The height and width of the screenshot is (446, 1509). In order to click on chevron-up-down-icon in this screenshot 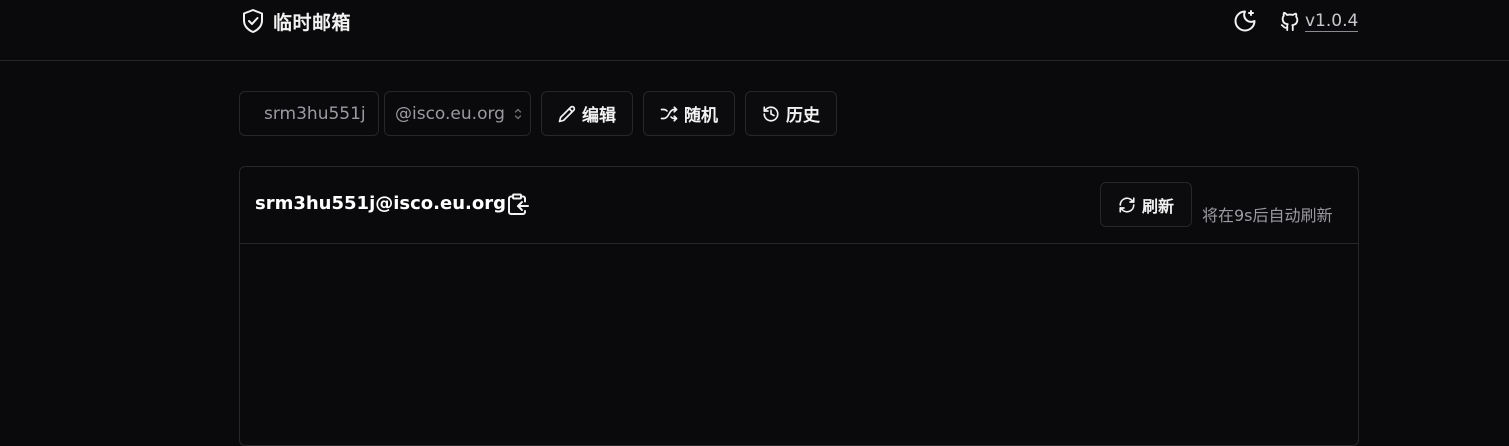, I will do `click(518, 114)`.